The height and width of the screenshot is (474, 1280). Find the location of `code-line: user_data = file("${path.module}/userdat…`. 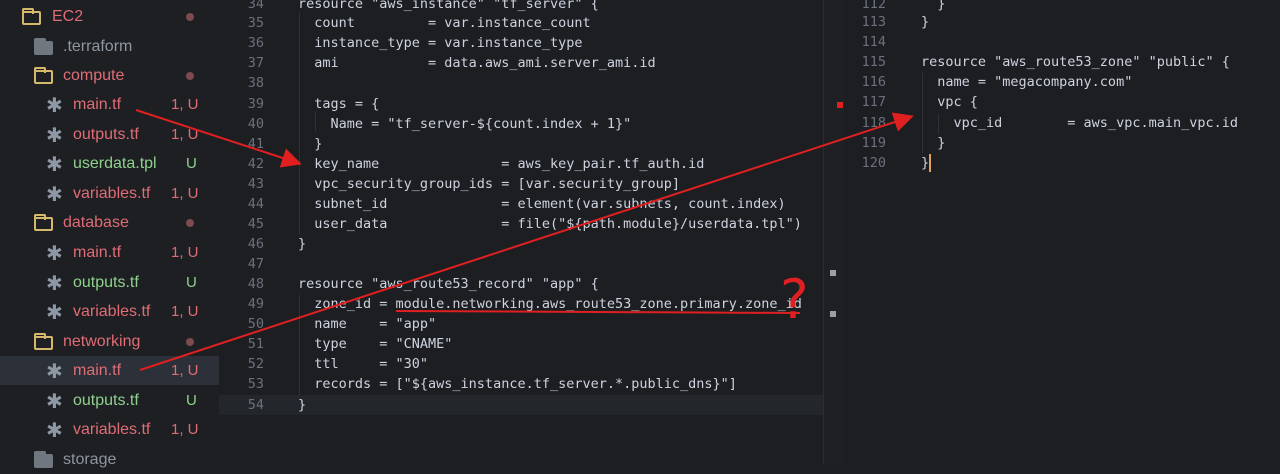

code-line: user_data = file("${path.module}/userdat… is located at coordinates (550, 224).